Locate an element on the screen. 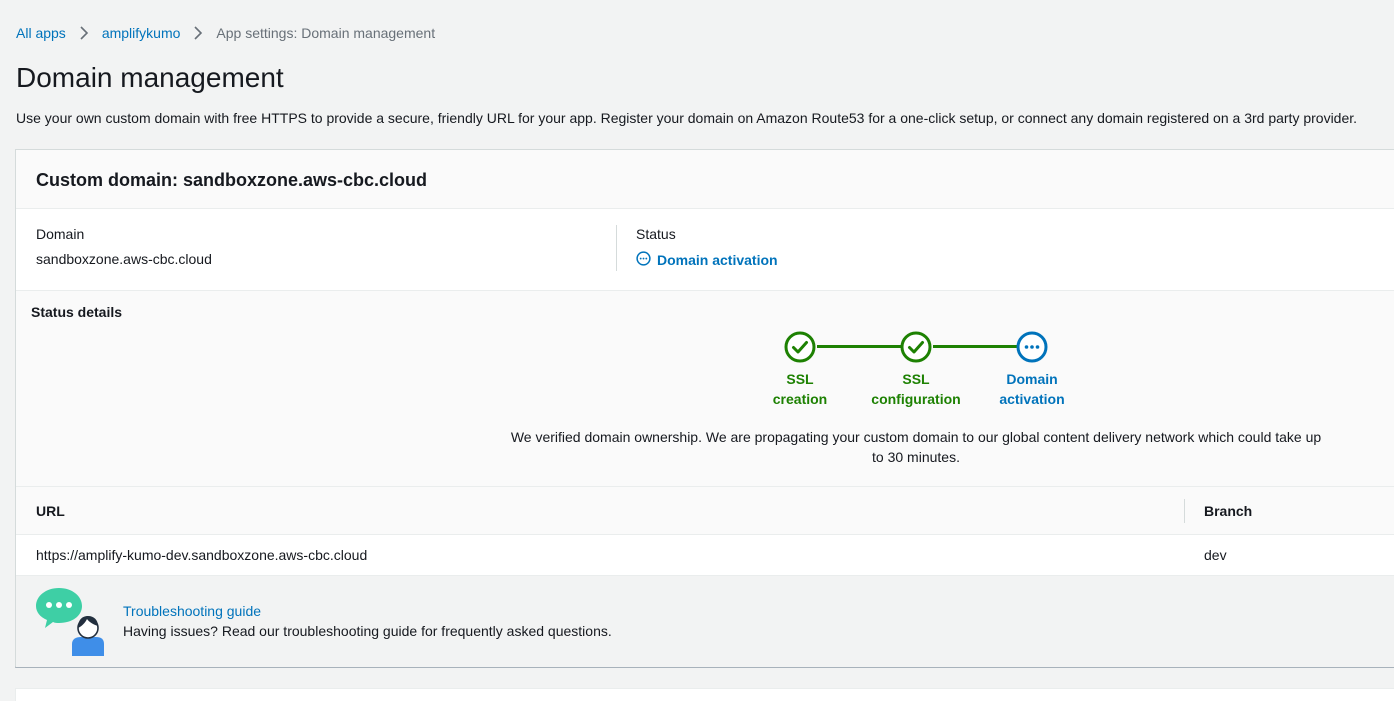  domain-field: Domain sandboxzone.aws-cbc.cloud is located at coordinates (316, 249).